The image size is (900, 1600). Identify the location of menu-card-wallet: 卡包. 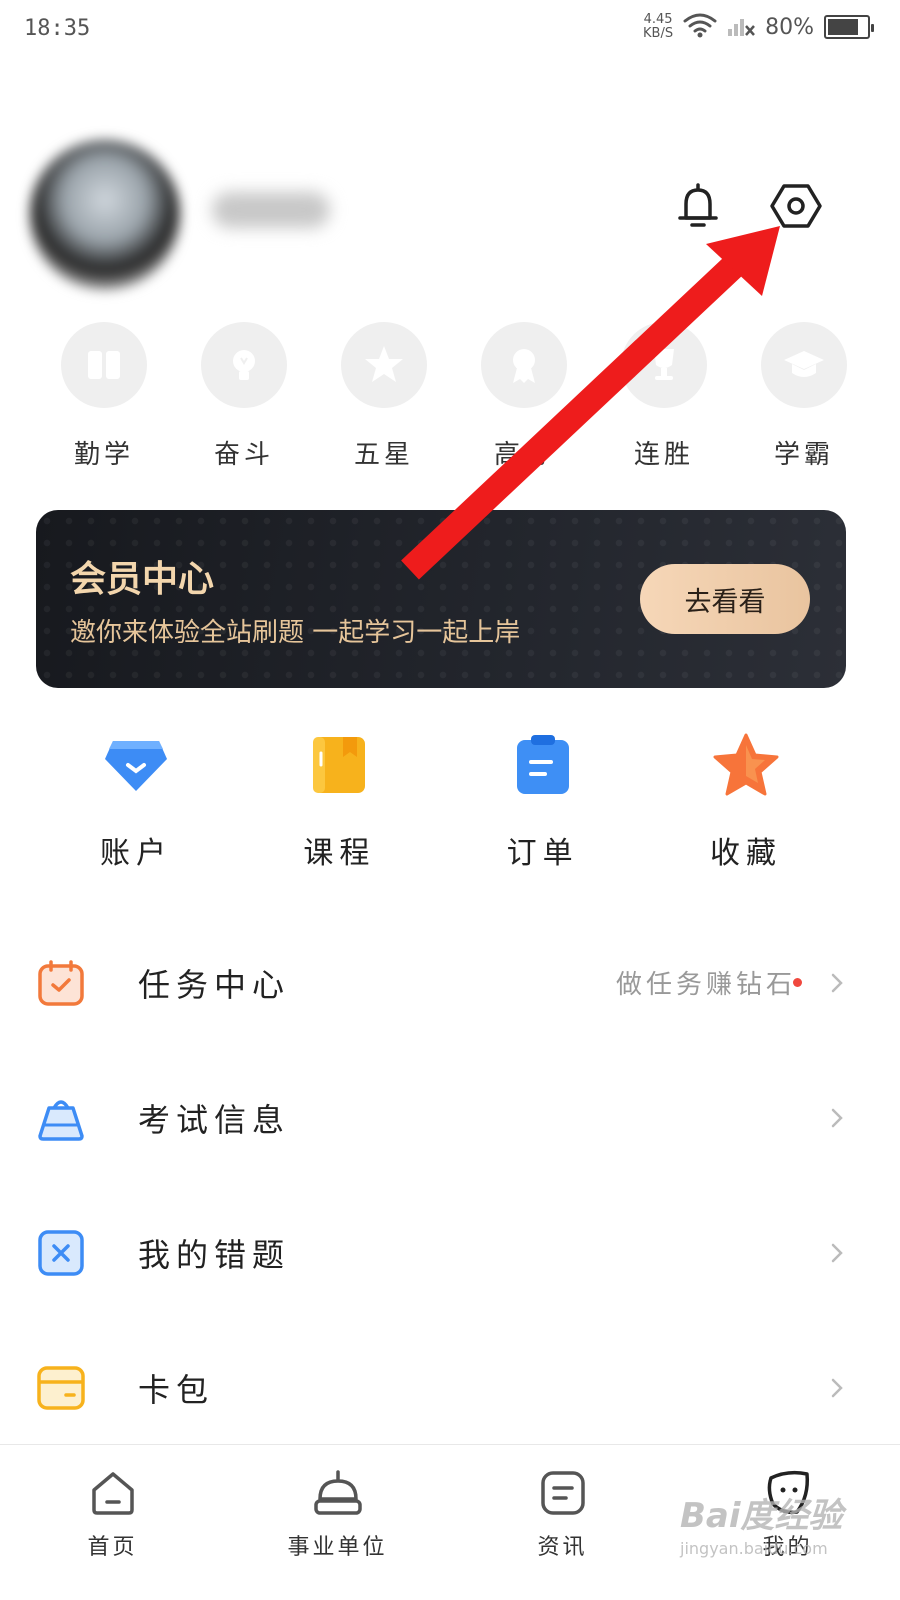
(450, 1387).